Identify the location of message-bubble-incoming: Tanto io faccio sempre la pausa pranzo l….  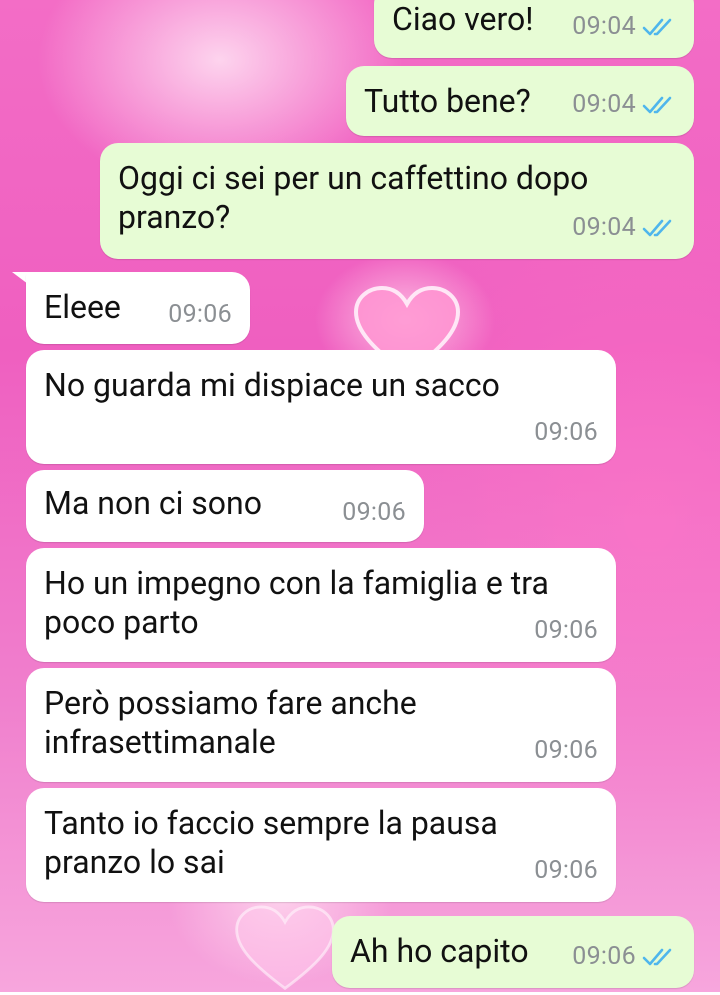
(321, 845).